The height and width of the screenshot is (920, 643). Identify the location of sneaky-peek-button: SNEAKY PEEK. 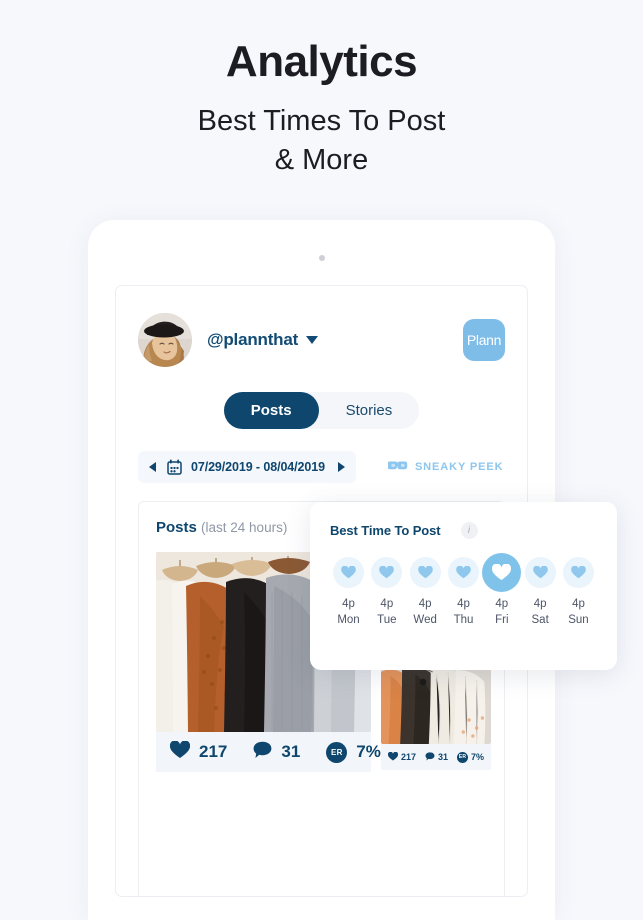
(445, 467).